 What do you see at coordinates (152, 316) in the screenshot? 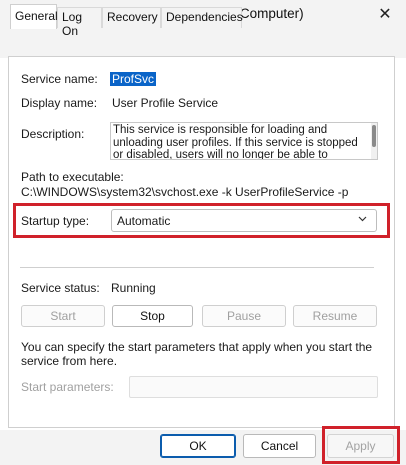
I see `stop-button: Stop` at bounding box center [152, 316].